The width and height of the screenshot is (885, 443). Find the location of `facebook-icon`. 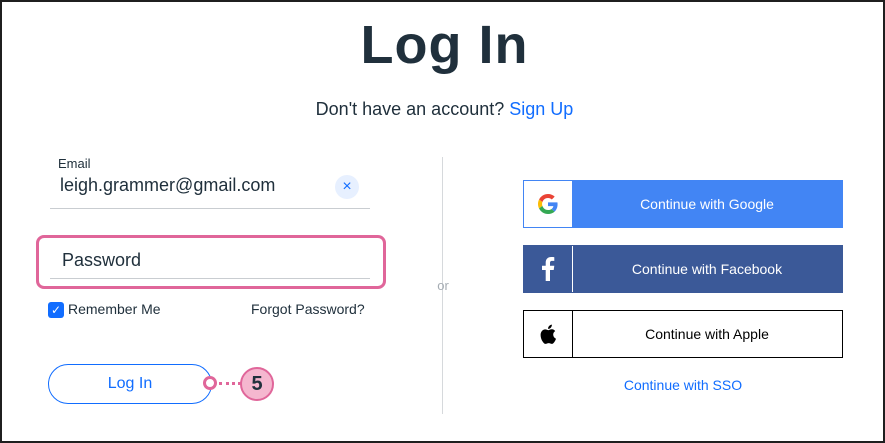

facebook-icon is located at coordinates (548, 269).